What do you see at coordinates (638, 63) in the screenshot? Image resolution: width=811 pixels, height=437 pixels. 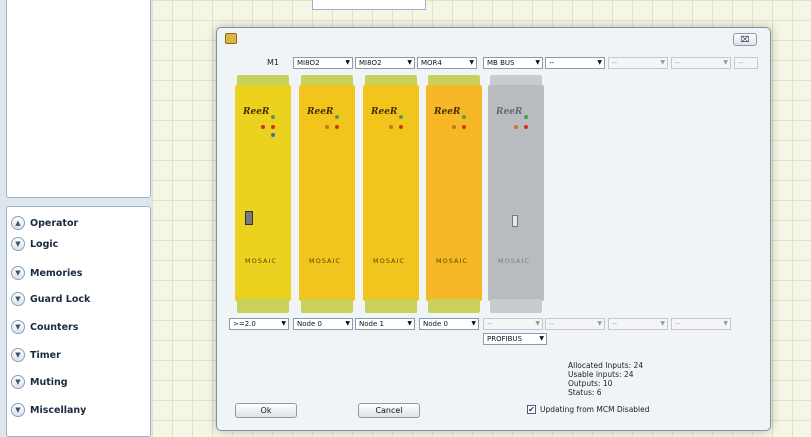 I see `slot-6-select: -- ▼` at bounding box center [638, 63].